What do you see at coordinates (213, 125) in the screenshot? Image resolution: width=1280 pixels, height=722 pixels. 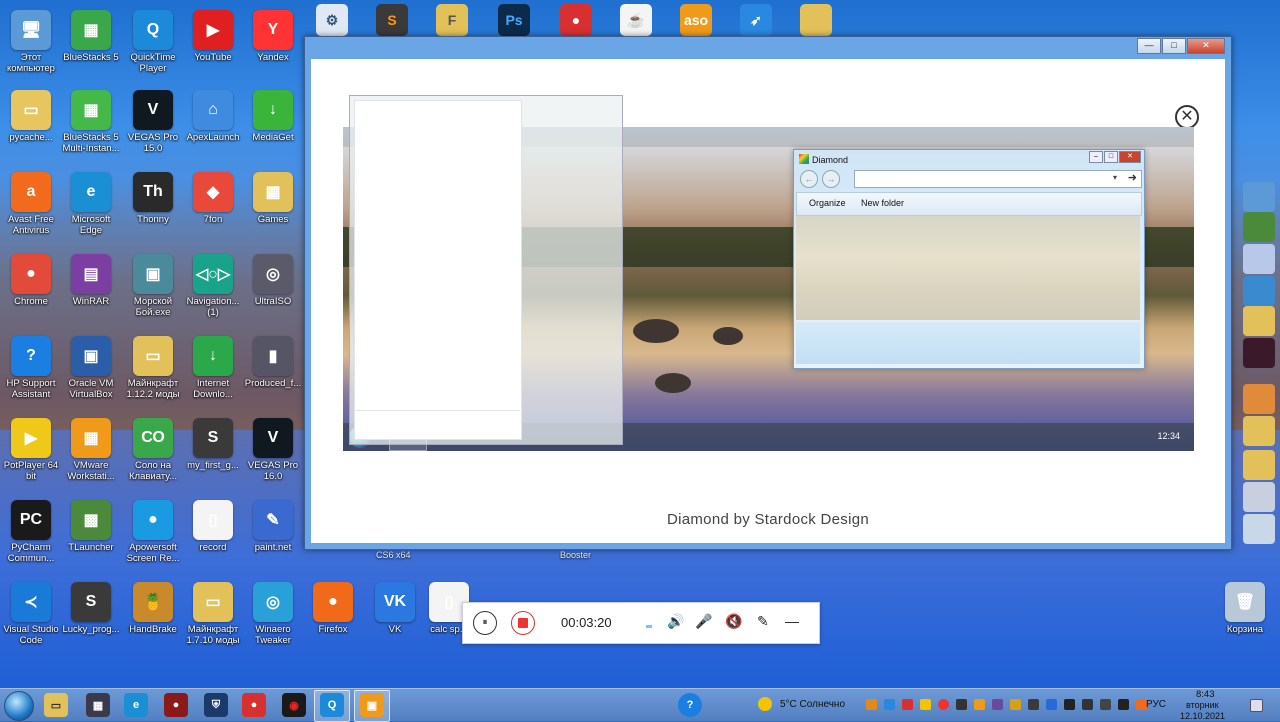 I see `desktop-shortcut: ⌂ ApexLaunch` at bounding box center [213, 125].